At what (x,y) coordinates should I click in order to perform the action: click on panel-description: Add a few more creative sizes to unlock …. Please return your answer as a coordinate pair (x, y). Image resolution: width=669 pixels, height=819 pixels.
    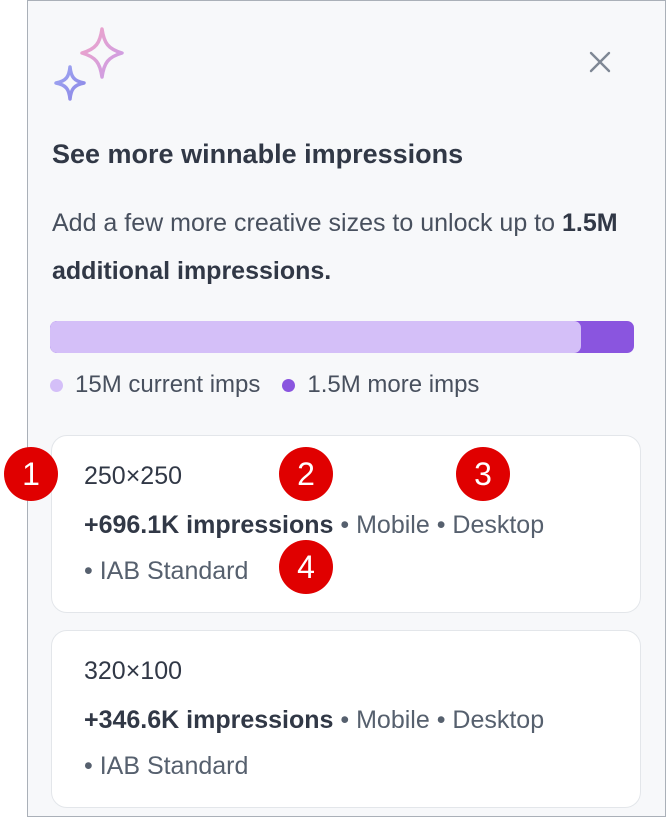
    Looking at the image, I should click on (347, 247).